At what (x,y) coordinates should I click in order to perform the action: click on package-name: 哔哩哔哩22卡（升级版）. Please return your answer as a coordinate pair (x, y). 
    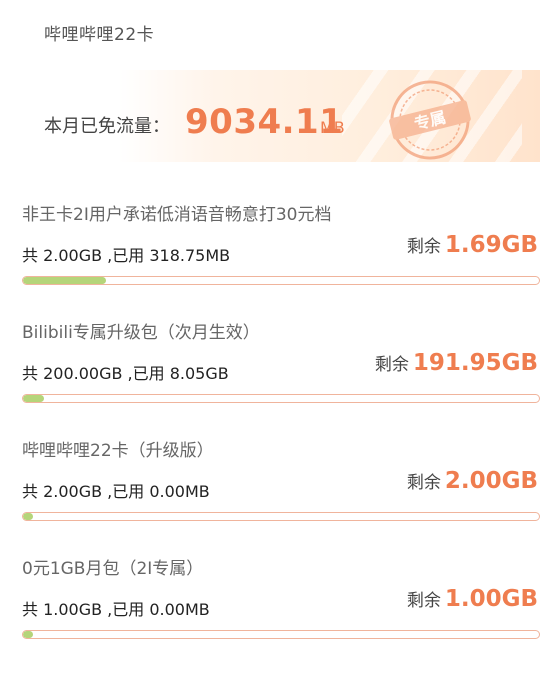
    Looking at the image, I should click on (118, 451).